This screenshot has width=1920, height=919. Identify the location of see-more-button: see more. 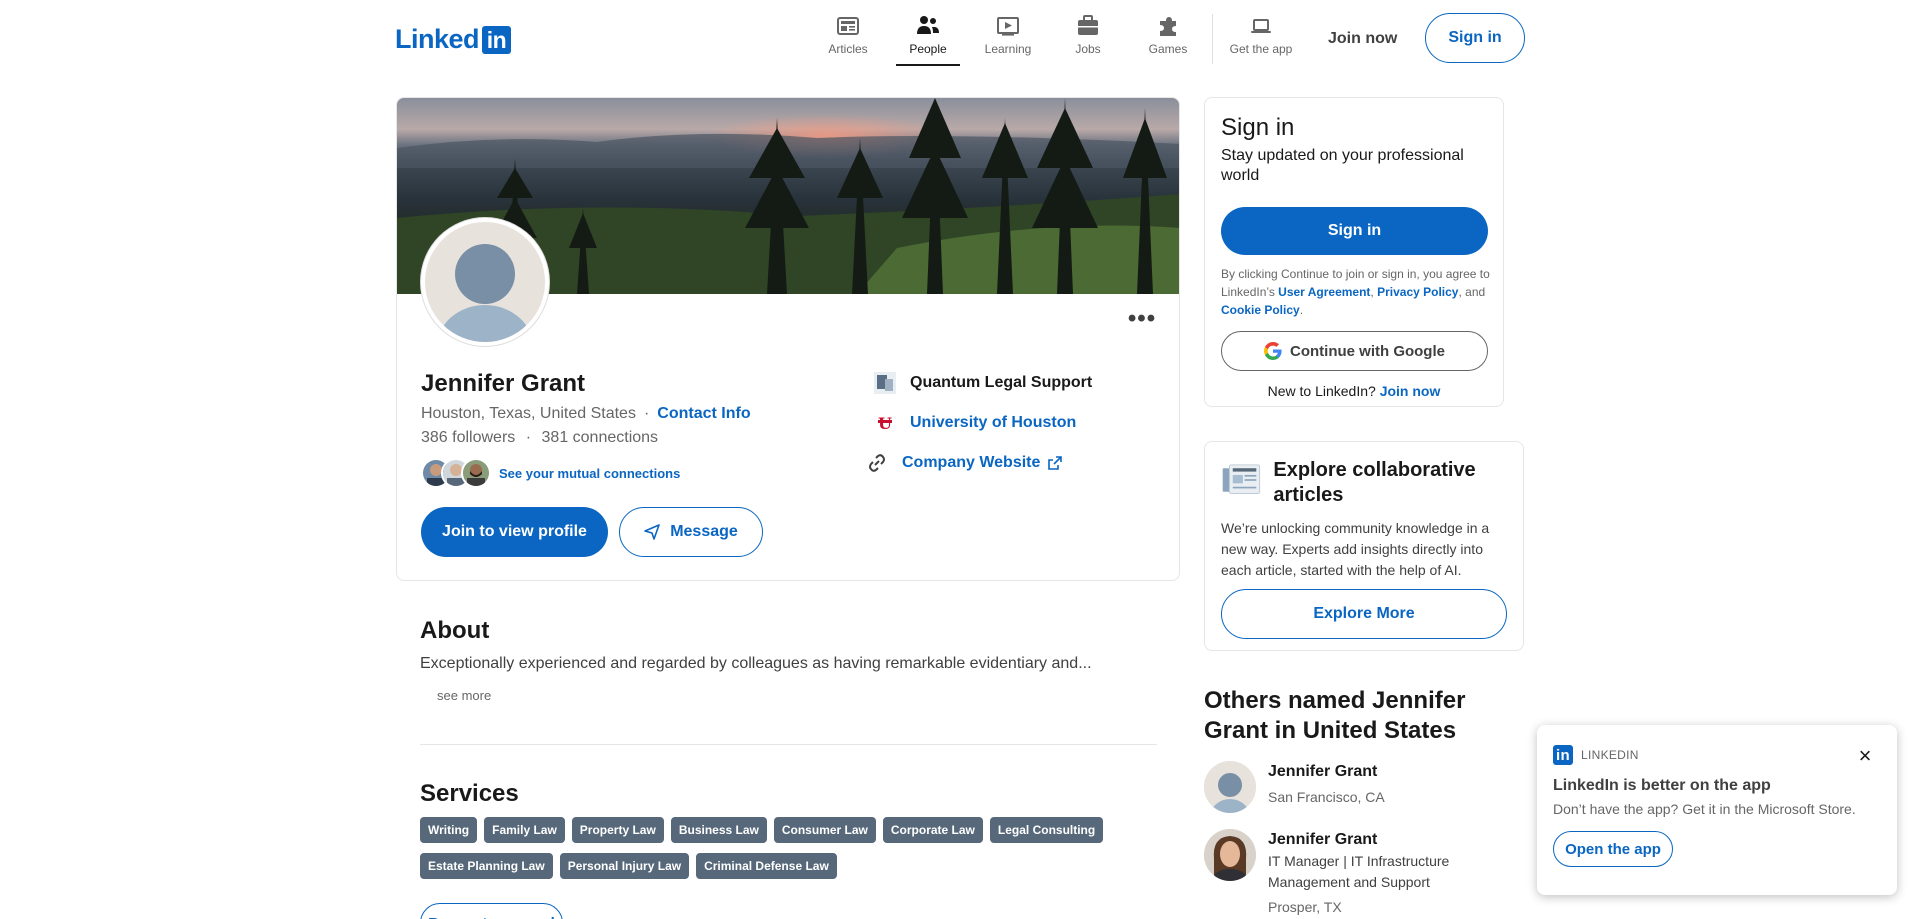
(464, 695).